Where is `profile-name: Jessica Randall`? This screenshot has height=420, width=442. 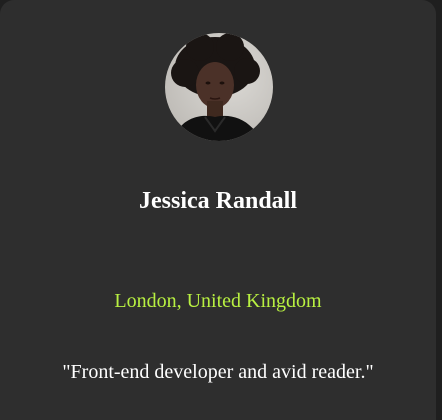 profile-name: Jessica Randall is located at coordinates (217, 201).